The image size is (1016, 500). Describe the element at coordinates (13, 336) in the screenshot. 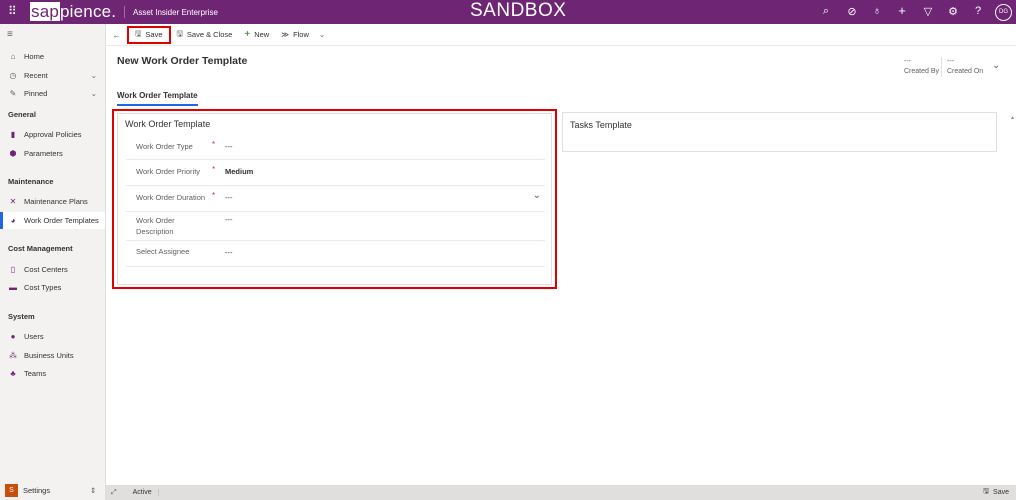

I see `user-icon: ●` at that location.